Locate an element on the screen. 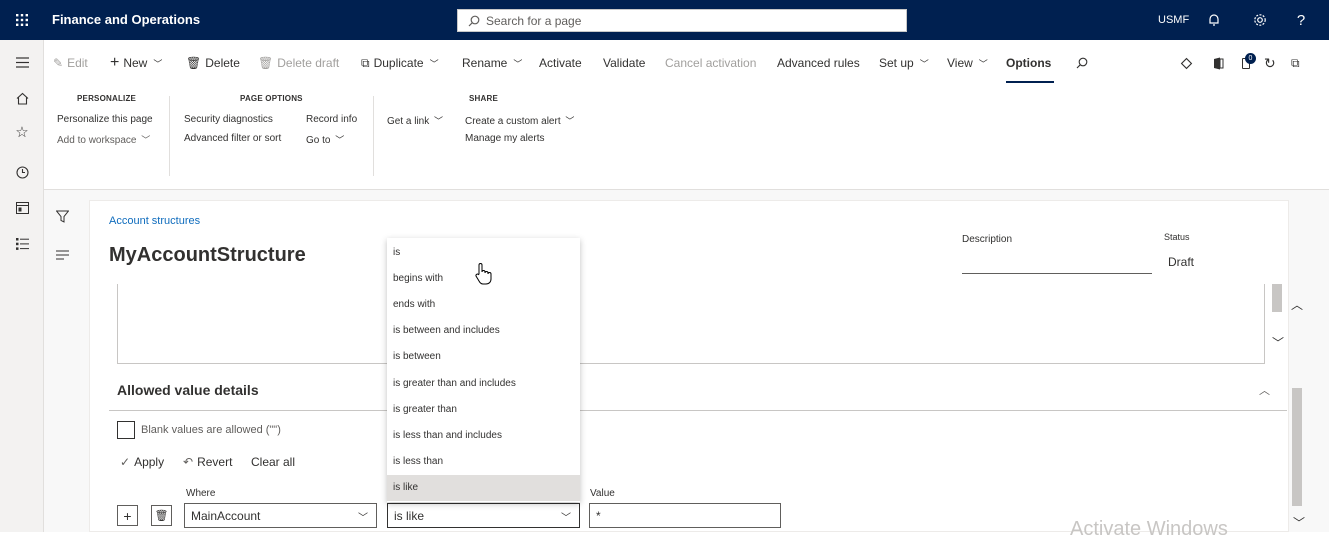  set-up-button: Set up ﹀ is located at coordinates (904, 63).